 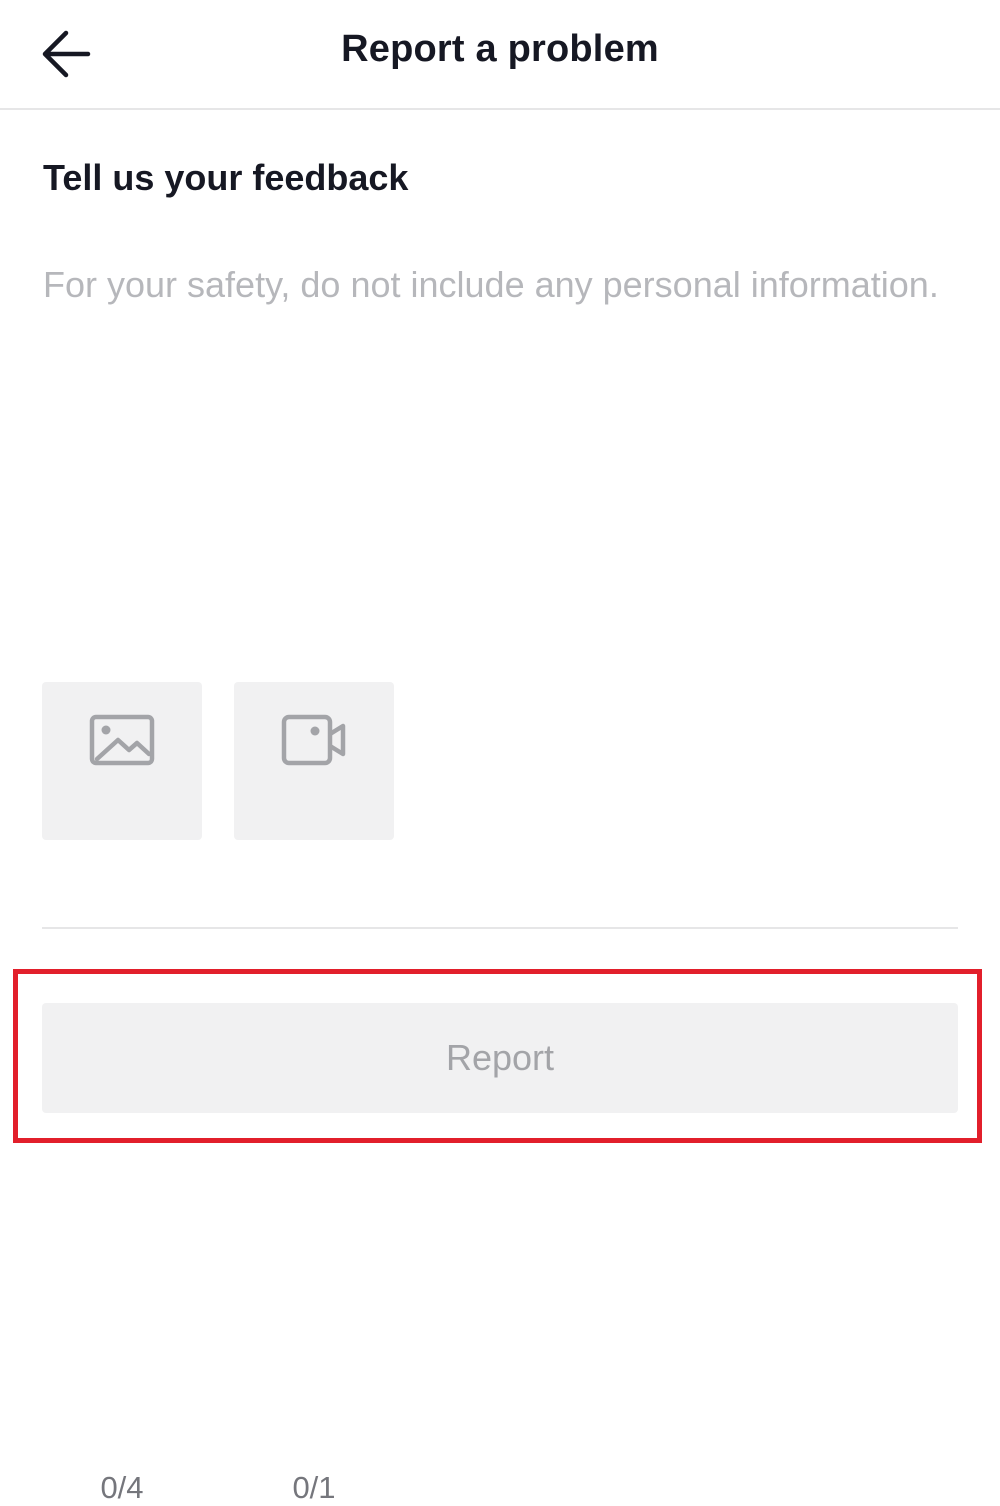 I want to click on video-camera-icon, so click(x=314, y=740).